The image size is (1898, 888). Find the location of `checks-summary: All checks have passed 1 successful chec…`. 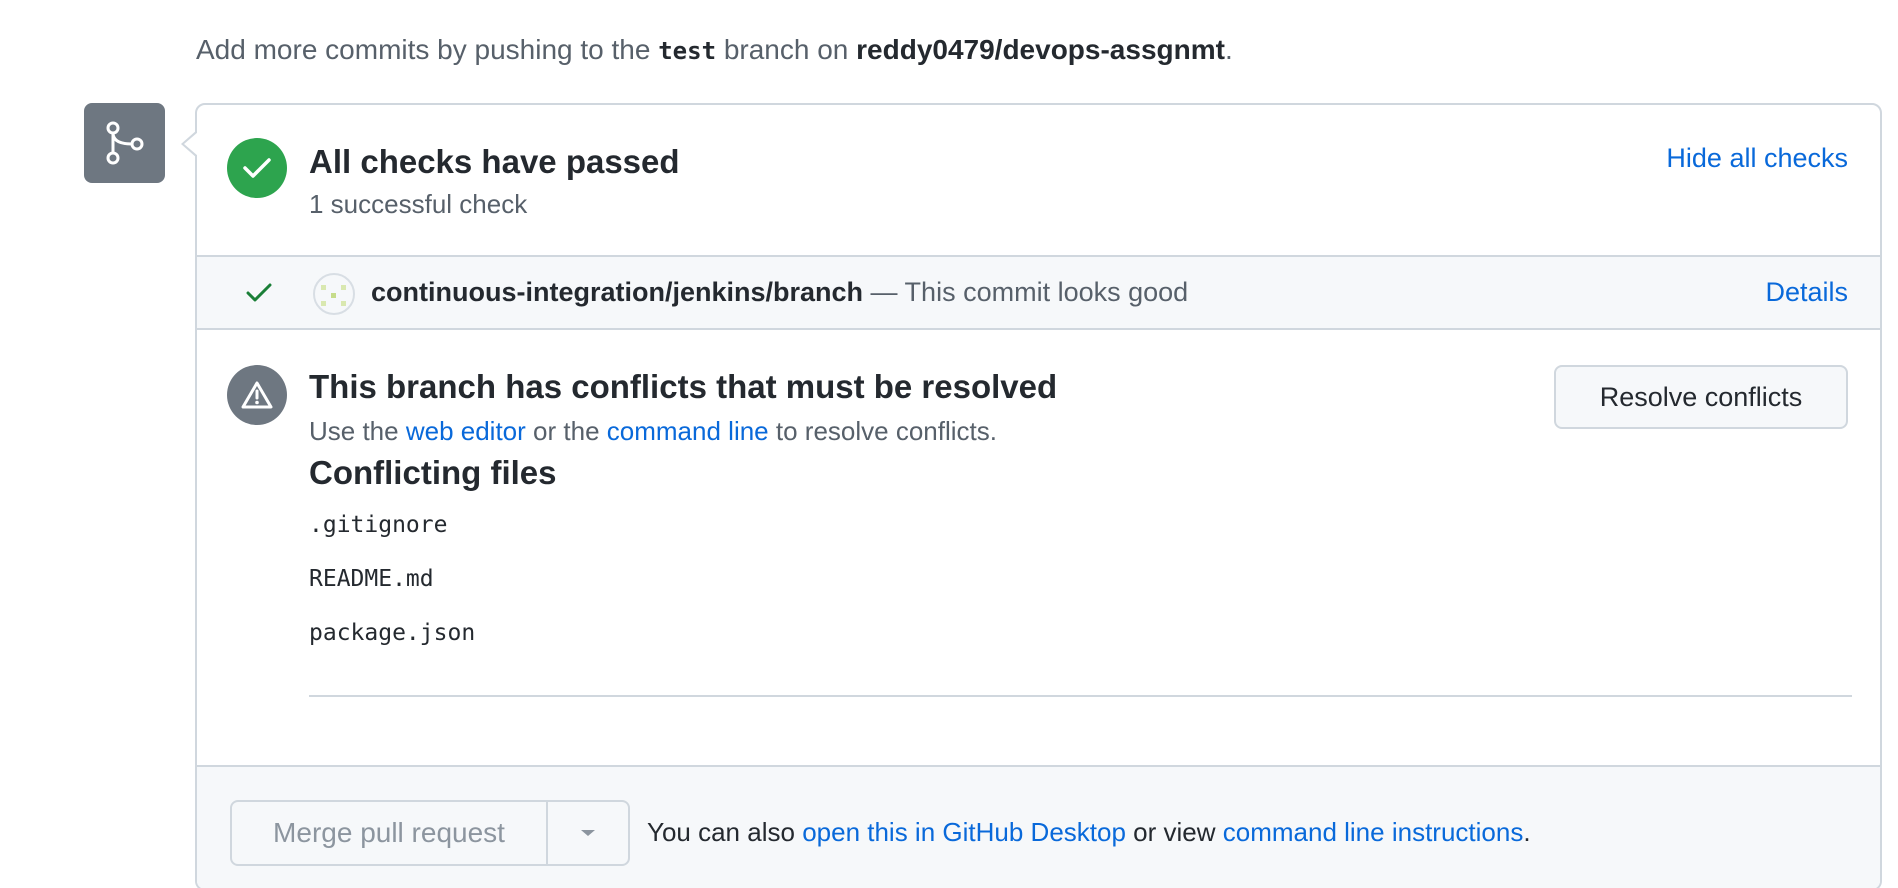

checks-summary: All checks have passed 1 successful chec… is located at coordinates (1038, 180).